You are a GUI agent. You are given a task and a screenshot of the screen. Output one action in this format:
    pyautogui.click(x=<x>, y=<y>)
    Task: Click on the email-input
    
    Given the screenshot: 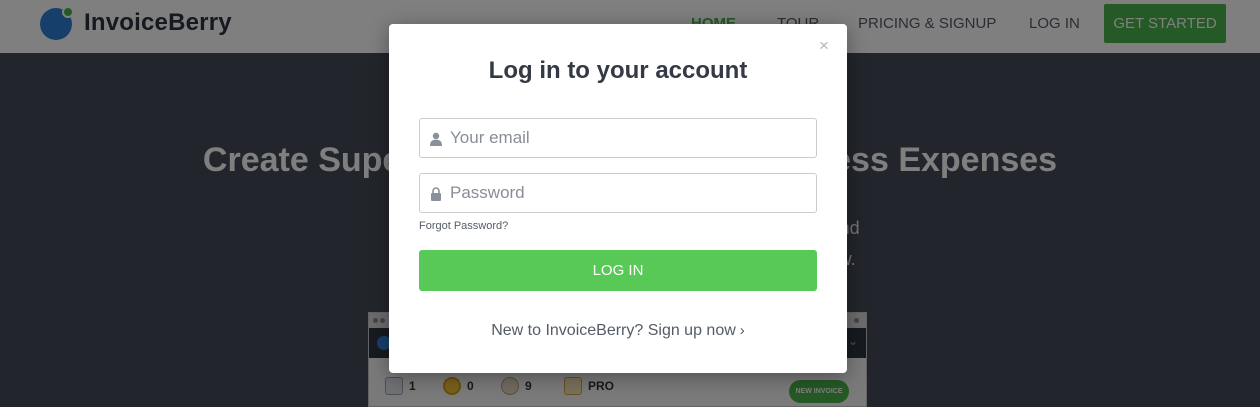 What is the action you would take?
    pyautogui.click(x=630, y=138)
    